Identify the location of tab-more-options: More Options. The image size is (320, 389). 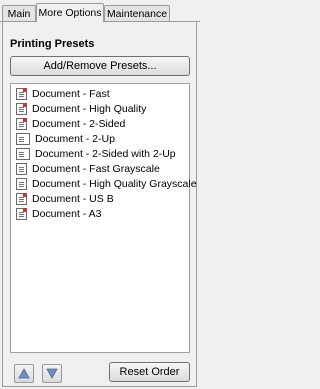
(70, 12).